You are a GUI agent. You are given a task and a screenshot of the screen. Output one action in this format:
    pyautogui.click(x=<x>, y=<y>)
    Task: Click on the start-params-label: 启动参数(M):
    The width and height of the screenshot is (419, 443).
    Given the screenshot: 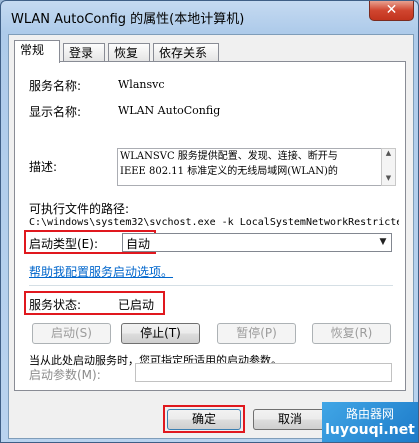 What is the action you would take?
    pyautogui.click(x=65, y=375)
    